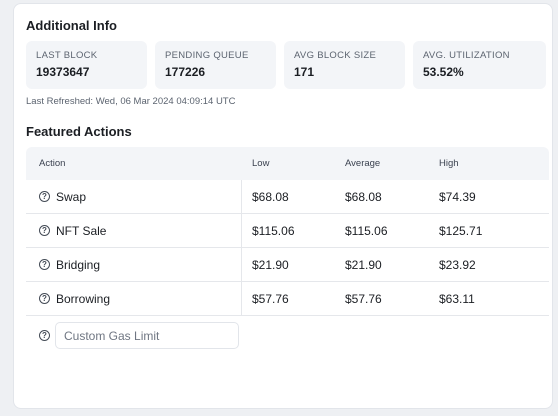  Describe the element at coordinates (63, 72) in the screenshot. I see `stat-value: 19373647` at that location.